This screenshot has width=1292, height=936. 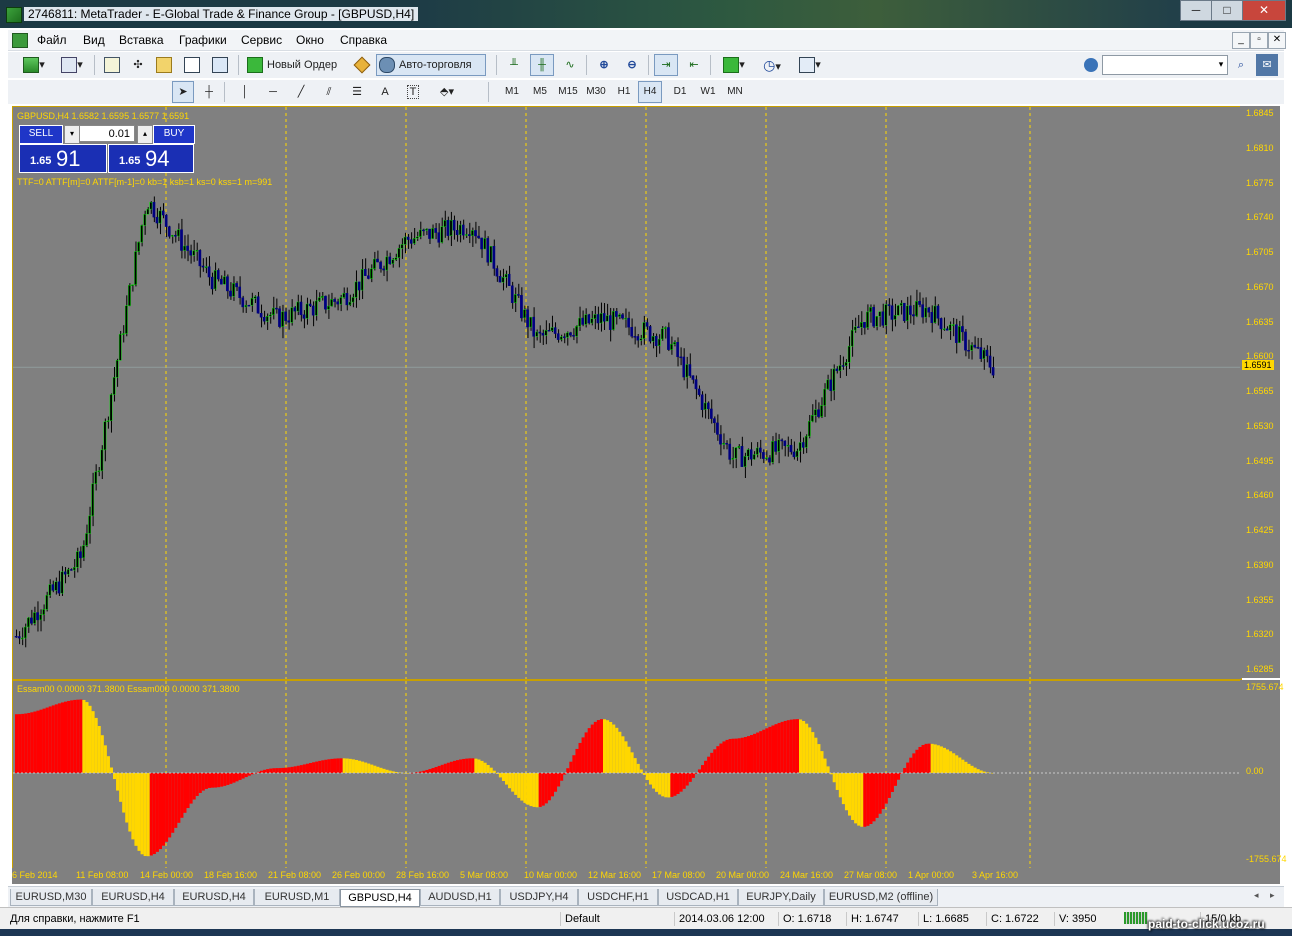 What do you see at coordinates (1277, 40) in the screenshot?
I see `mdi-close-button: ✕` at bounding box center [1277, 40].